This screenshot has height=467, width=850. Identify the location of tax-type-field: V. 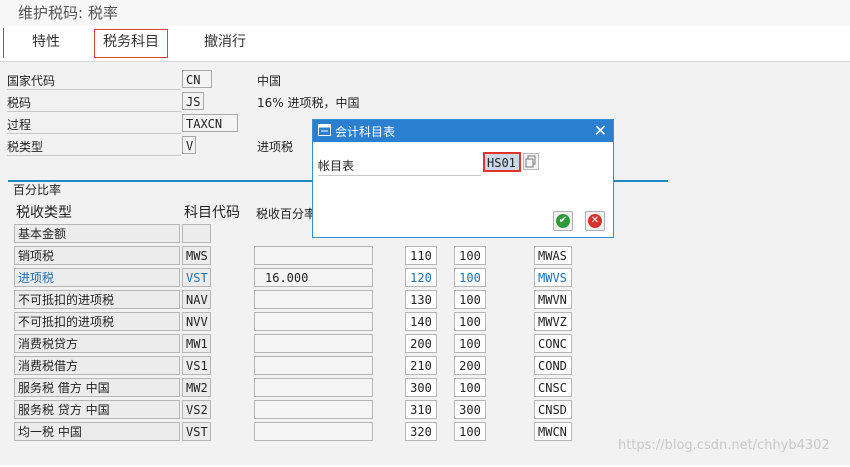
(189, 145).